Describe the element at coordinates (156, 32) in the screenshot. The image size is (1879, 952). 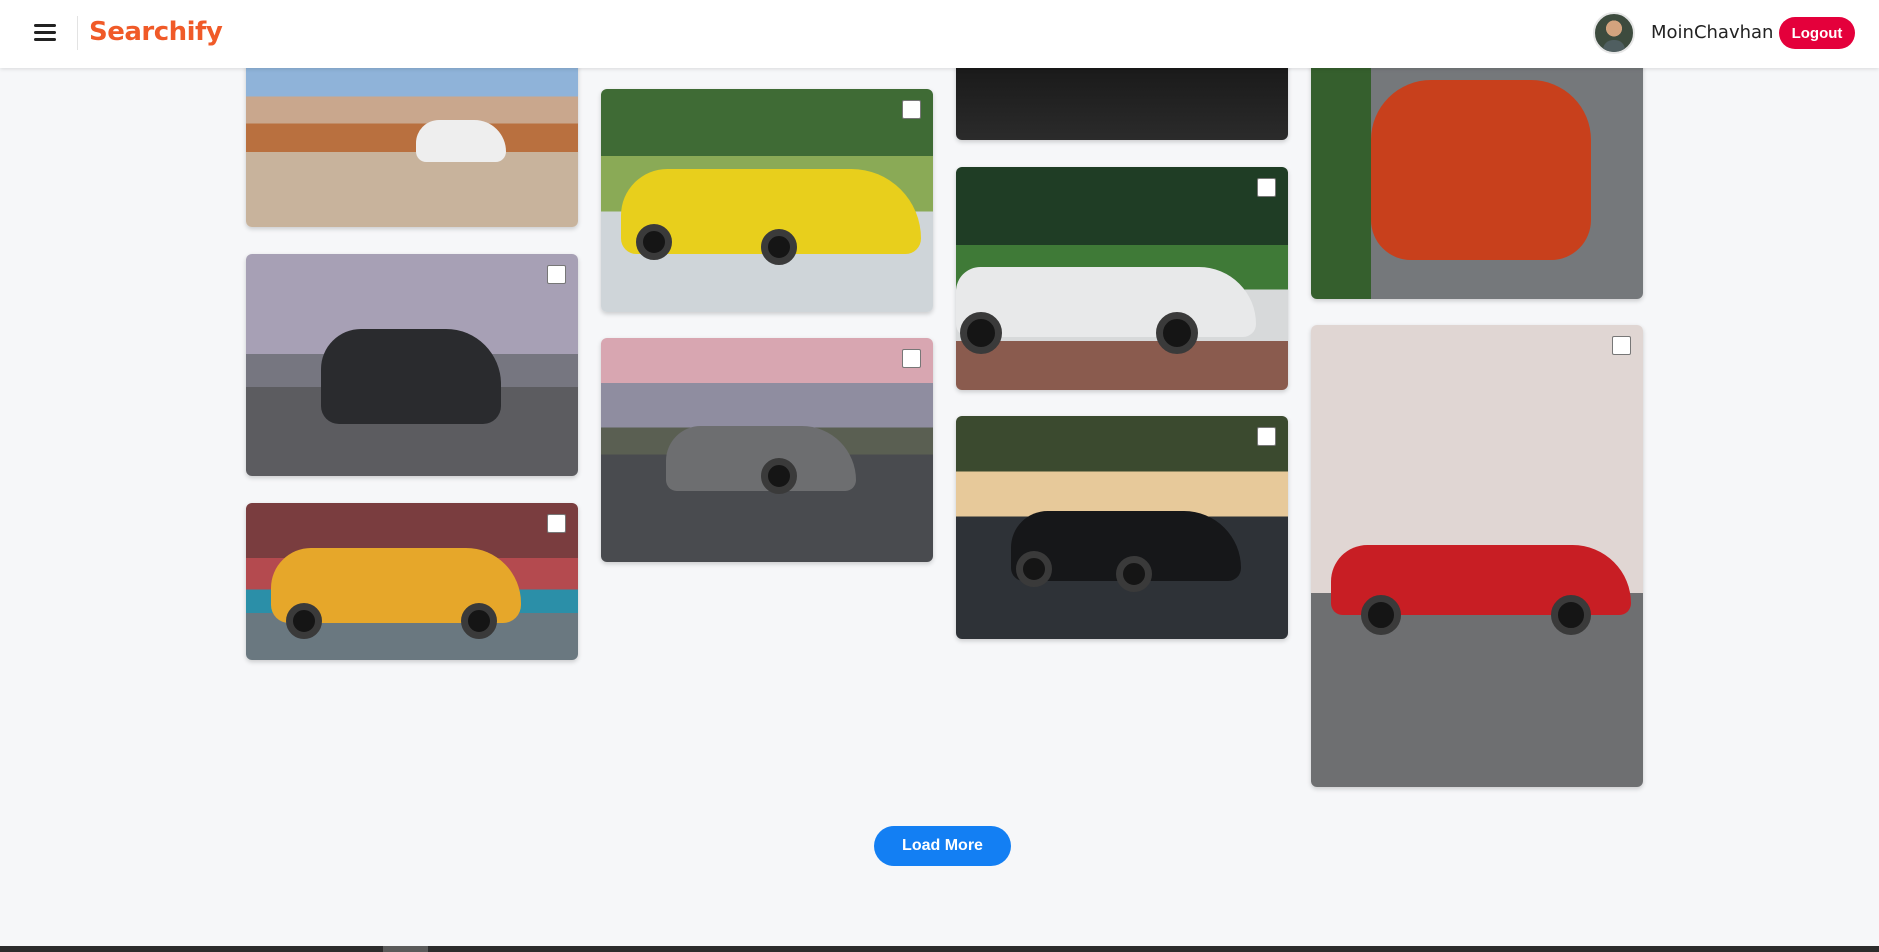
I see `brand-logo: Searchify` at that location.